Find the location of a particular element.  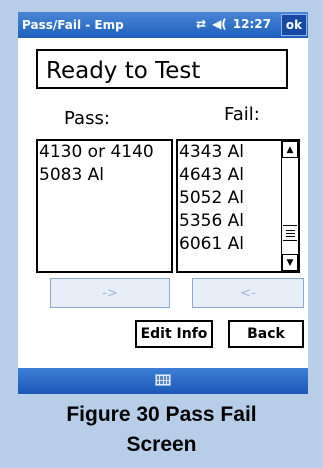

list-item: 5052 Al is located at coordinates (238, 198).